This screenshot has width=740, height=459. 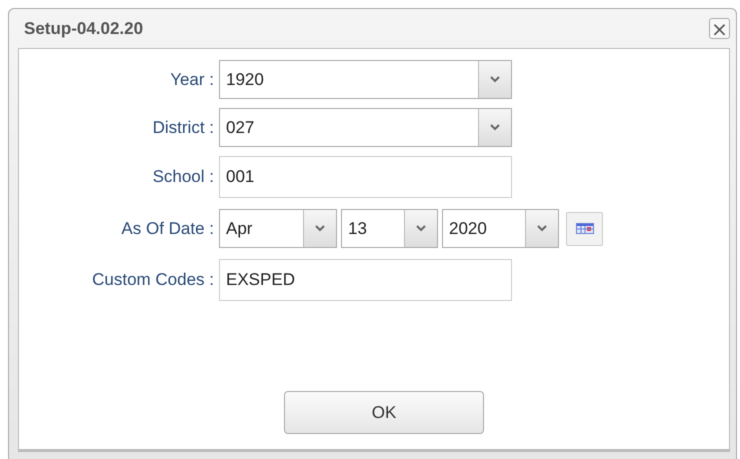 I want to click on text-field: 001, so click(x=365, y=177).